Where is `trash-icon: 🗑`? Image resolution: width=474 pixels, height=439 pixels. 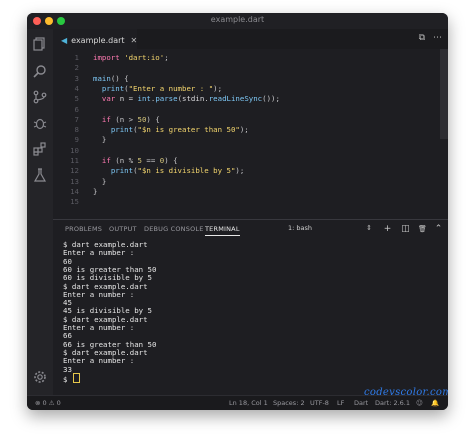
trash-icon: 🗑 is located at coordinates (422, 228).